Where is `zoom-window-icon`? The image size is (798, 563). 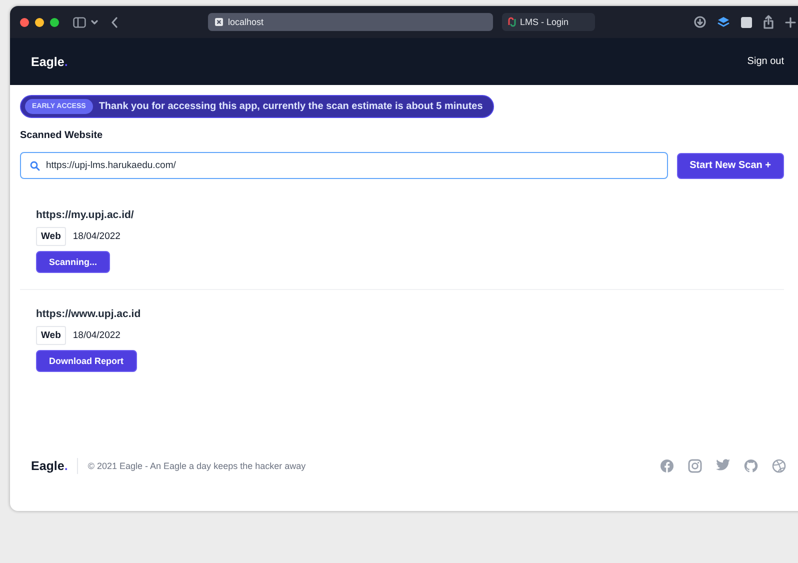
zoom-window-icon is located at coordinates (54, 22).